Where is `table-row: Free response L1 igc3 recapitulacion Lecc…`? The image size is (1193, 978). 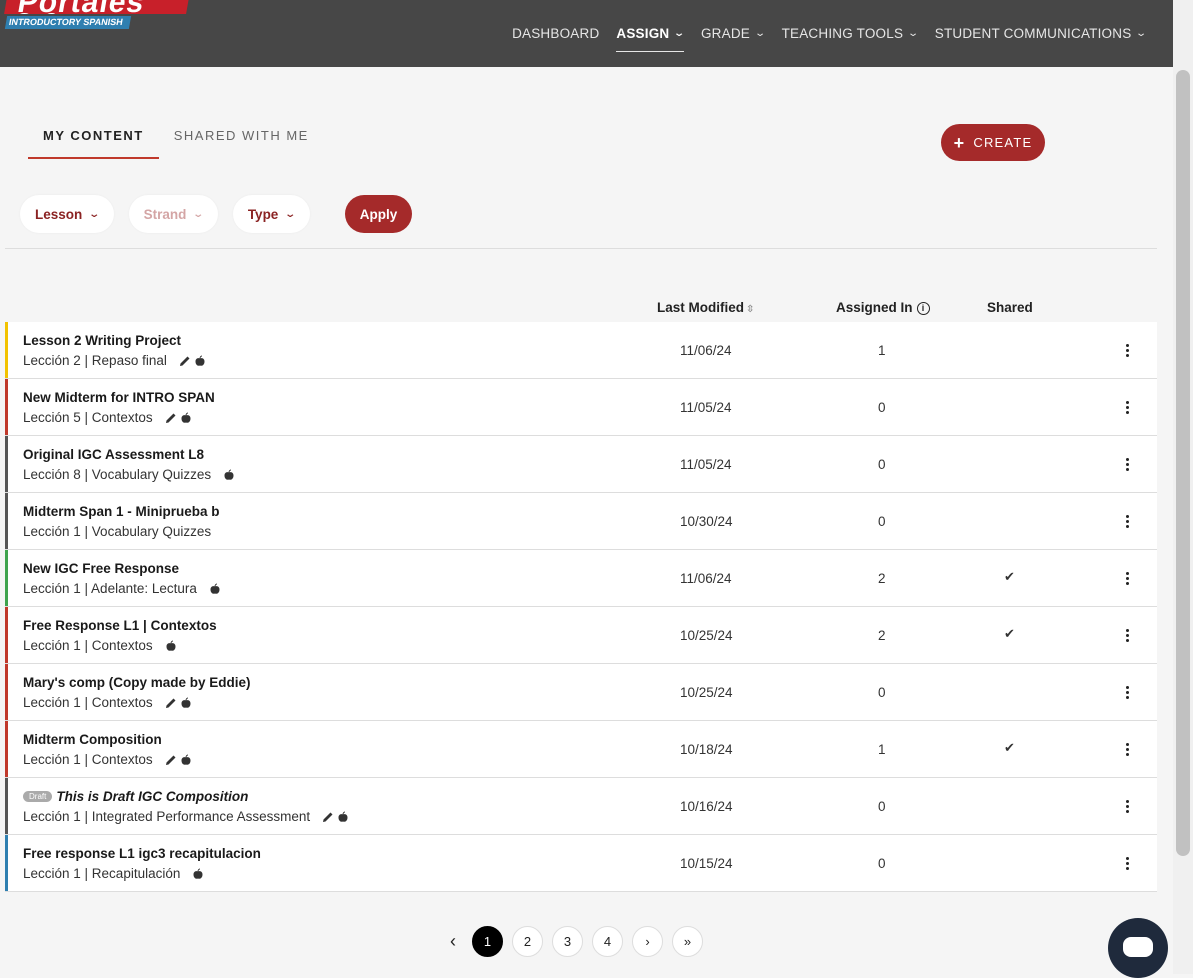
table-row: Free response L1 igc3 recapitulacion Lecc… is located at coordinates (581, 863).